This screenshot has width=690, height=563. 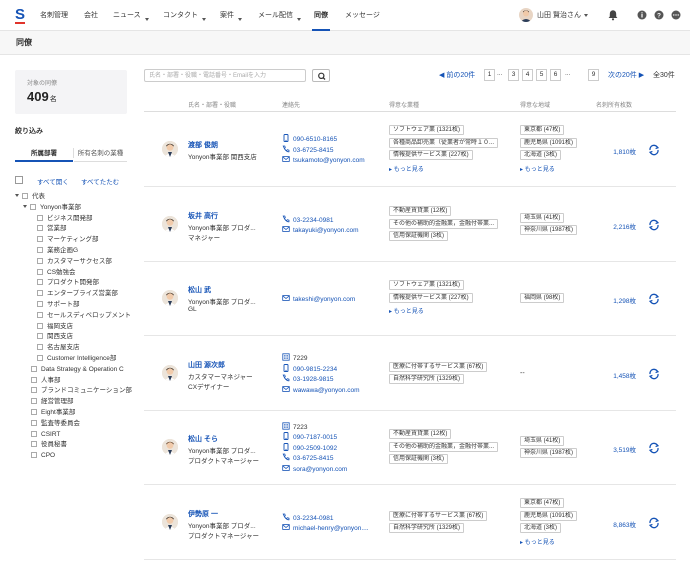 I want to click on tree-item: Customer Intelligence部, so click(x=76, y=359).